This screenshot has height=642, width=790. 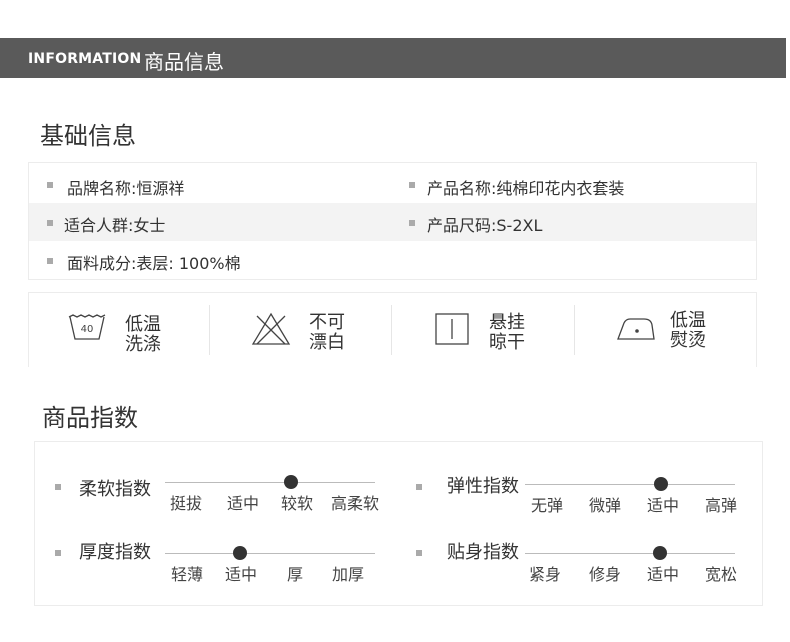 I want to click on care-item-dry: 悬挂 晾干, so click(x=521, y=328).